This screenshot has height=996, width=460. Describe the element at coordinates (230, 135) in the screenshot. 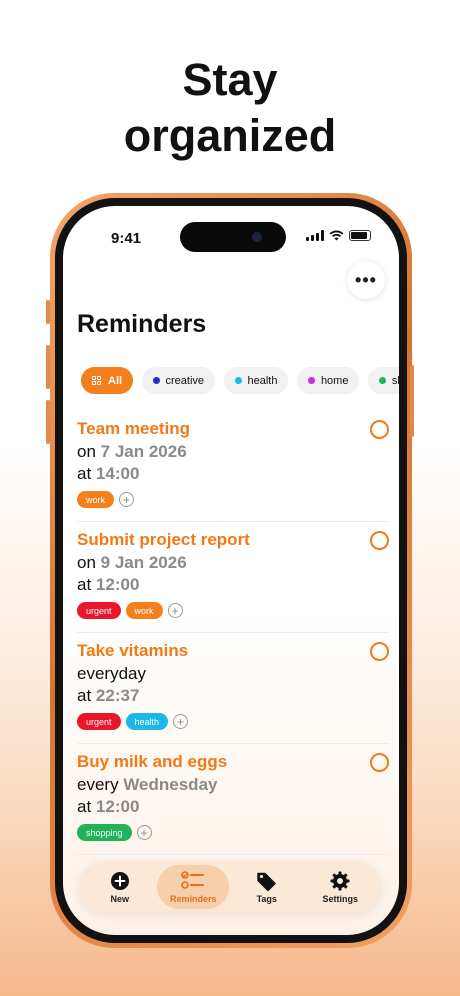

I see `headline-line-2: organized` at that location.